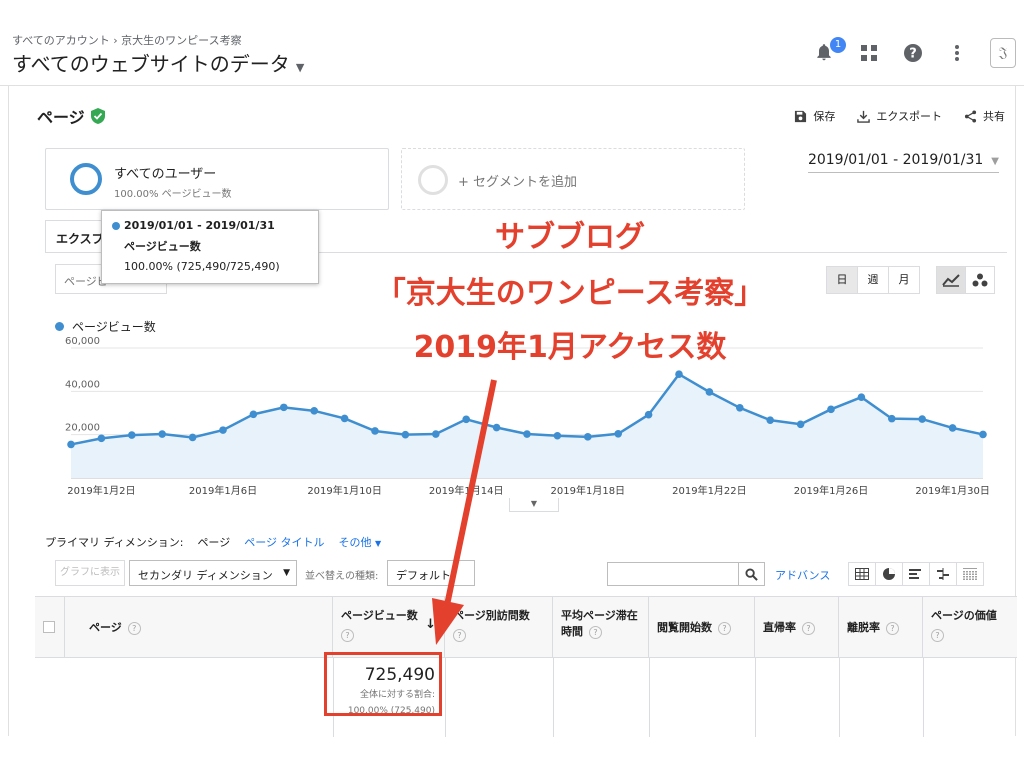 This screenshot has height=768, width=1024. What do you see at coordinates (90, 573) in the screenshot?
I see `plot-rows-button: グラフに表示` at bounding box center [90, 573].